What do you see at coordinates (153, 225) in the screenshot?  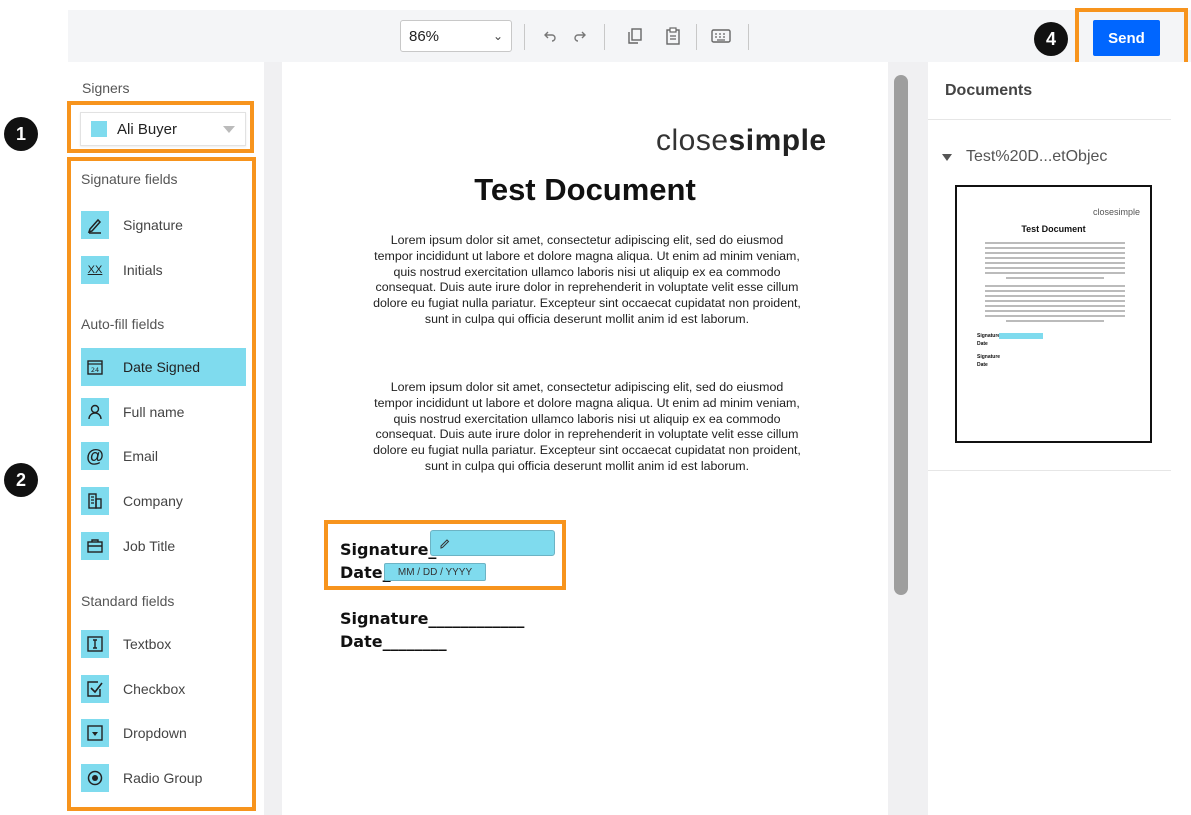 I see `field-label: Signature` at bounding box center [153, 225].